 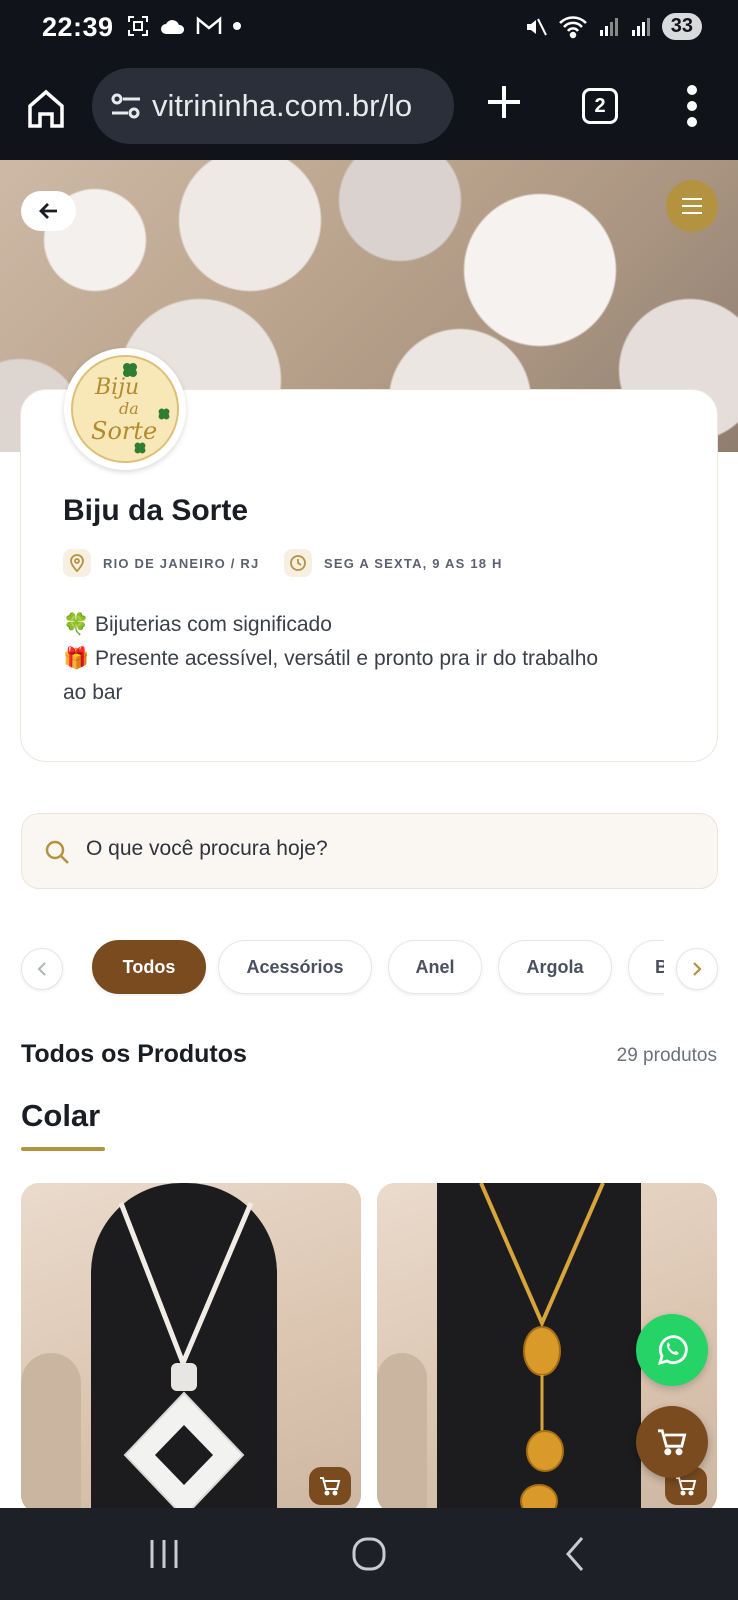 I want to click on products-count: 29 produtos, so click(x=666, y=1055).